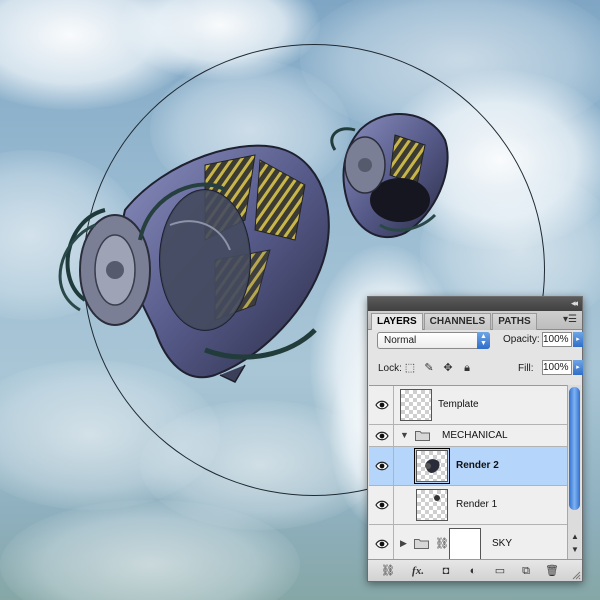 This screenshot has width=600, height=600. Describe the element at coordinates (574, 303) in the screenshot. I see `collapse-panel-icon: ◂◂` at that location.